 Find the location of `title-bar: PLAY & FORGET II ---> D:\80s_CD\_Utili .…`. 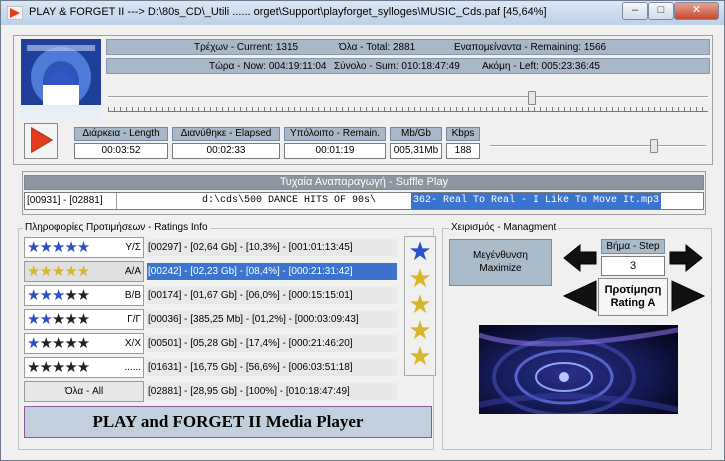

title-bar: PLAY & FORGET II ---> D:\80s_CD\_Utili .… is located at coordinates (362, 13).